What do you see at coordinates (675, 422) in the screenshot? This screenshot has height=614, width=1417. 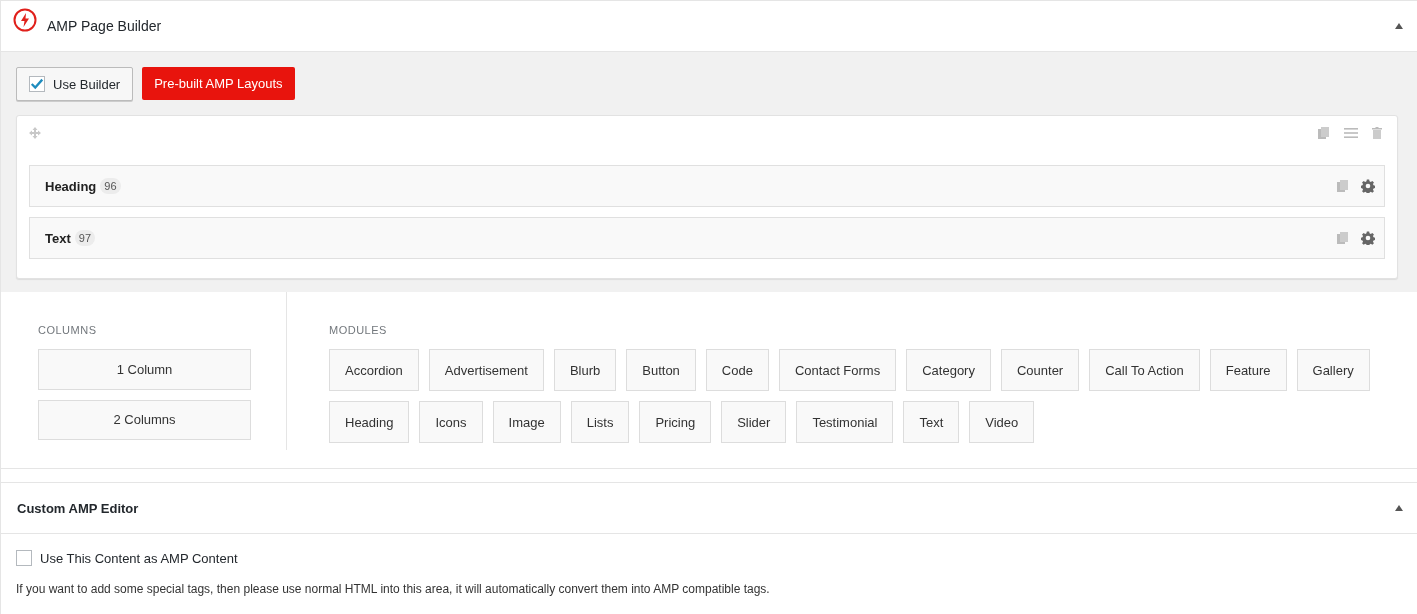 I see `module-button: Pricing` at bounding box center [675, 422].